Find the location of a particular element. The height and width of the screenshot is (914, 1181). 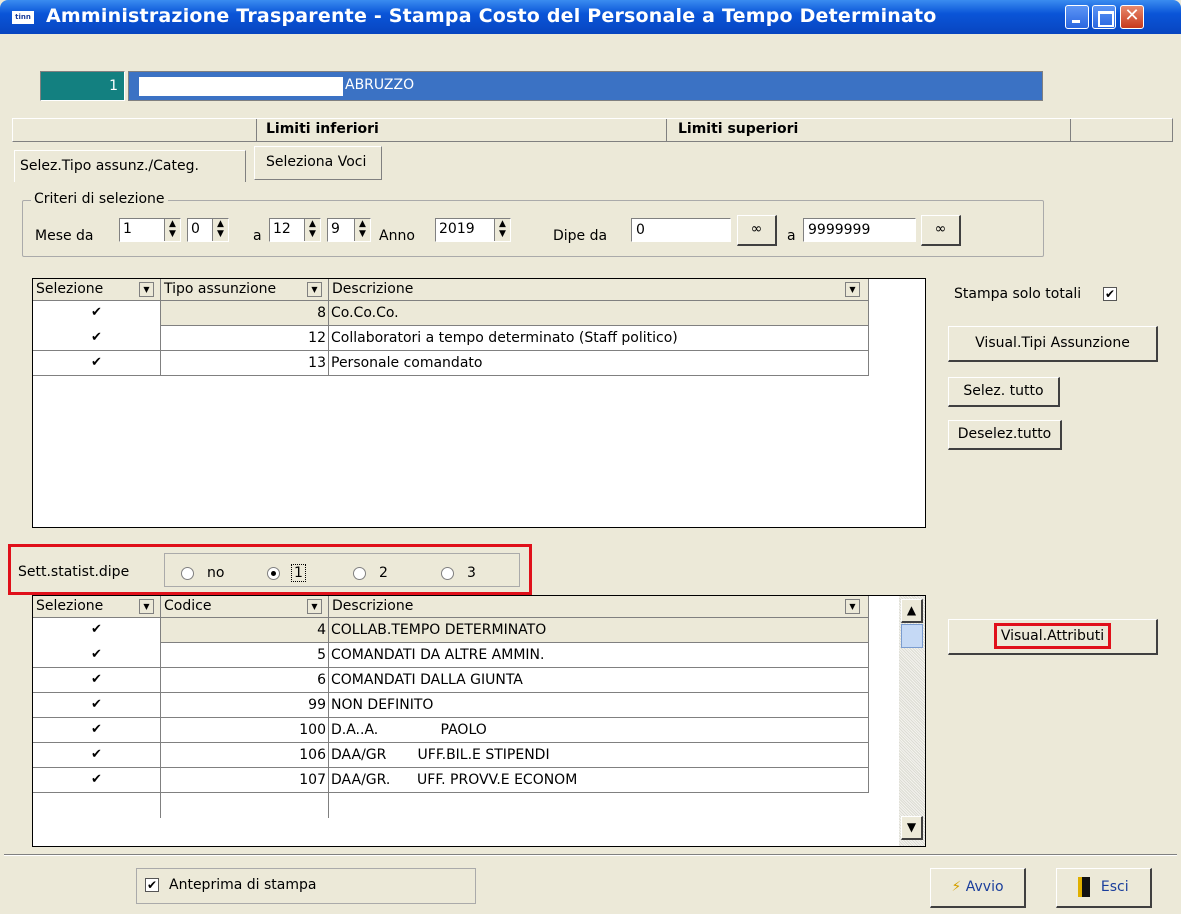

header-label: Descrizione is located at coordinates (373, 606).